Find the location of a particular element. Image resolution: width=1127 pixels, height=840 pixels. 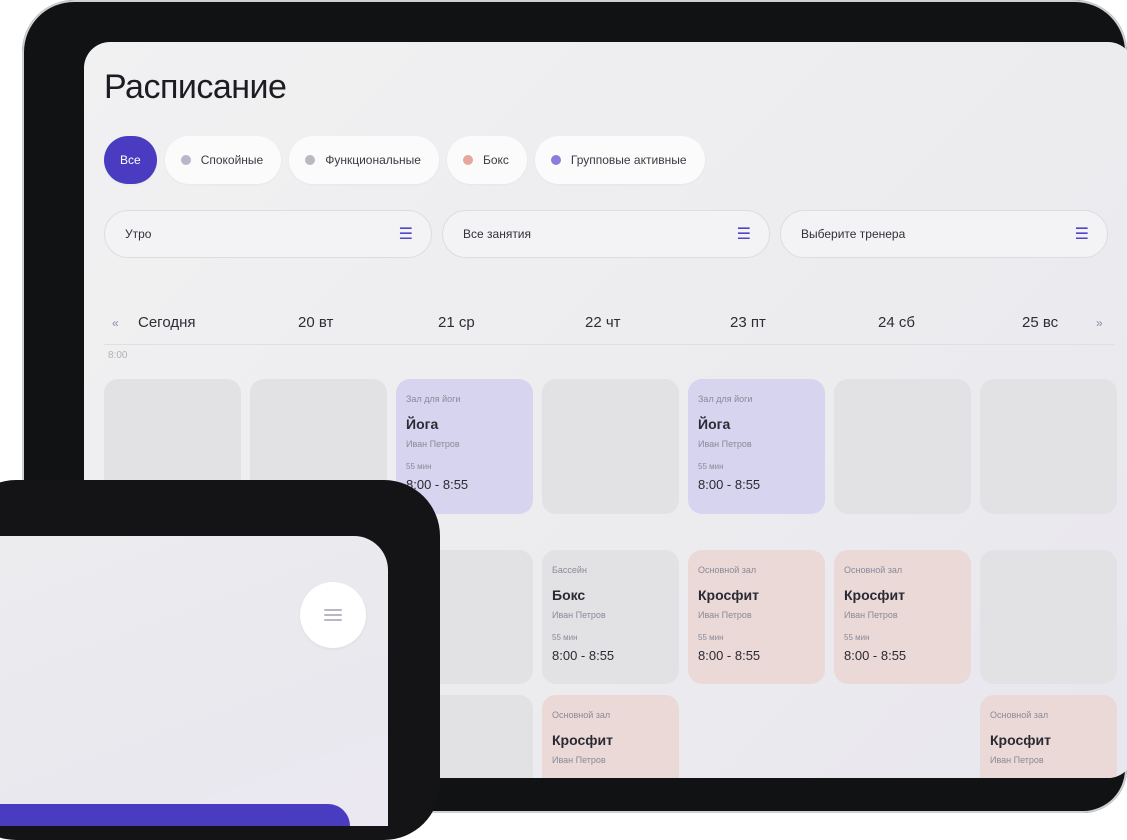

chip-label: Групповые активные is located at coordinates (628, 160).